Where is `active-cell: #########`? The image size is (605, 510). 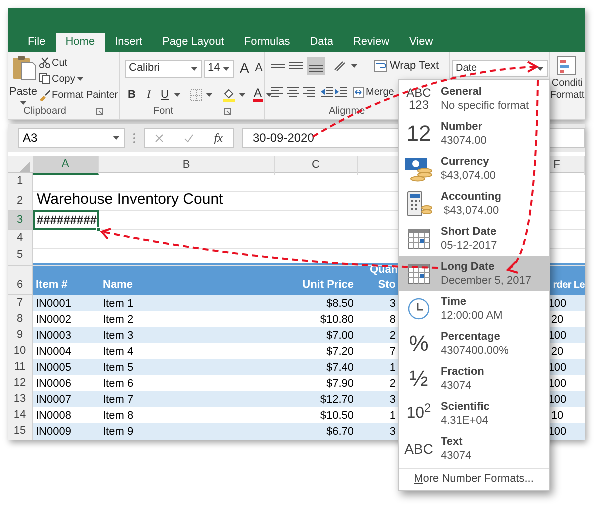
active-cell: ######### is located at coordinates (66, 220).